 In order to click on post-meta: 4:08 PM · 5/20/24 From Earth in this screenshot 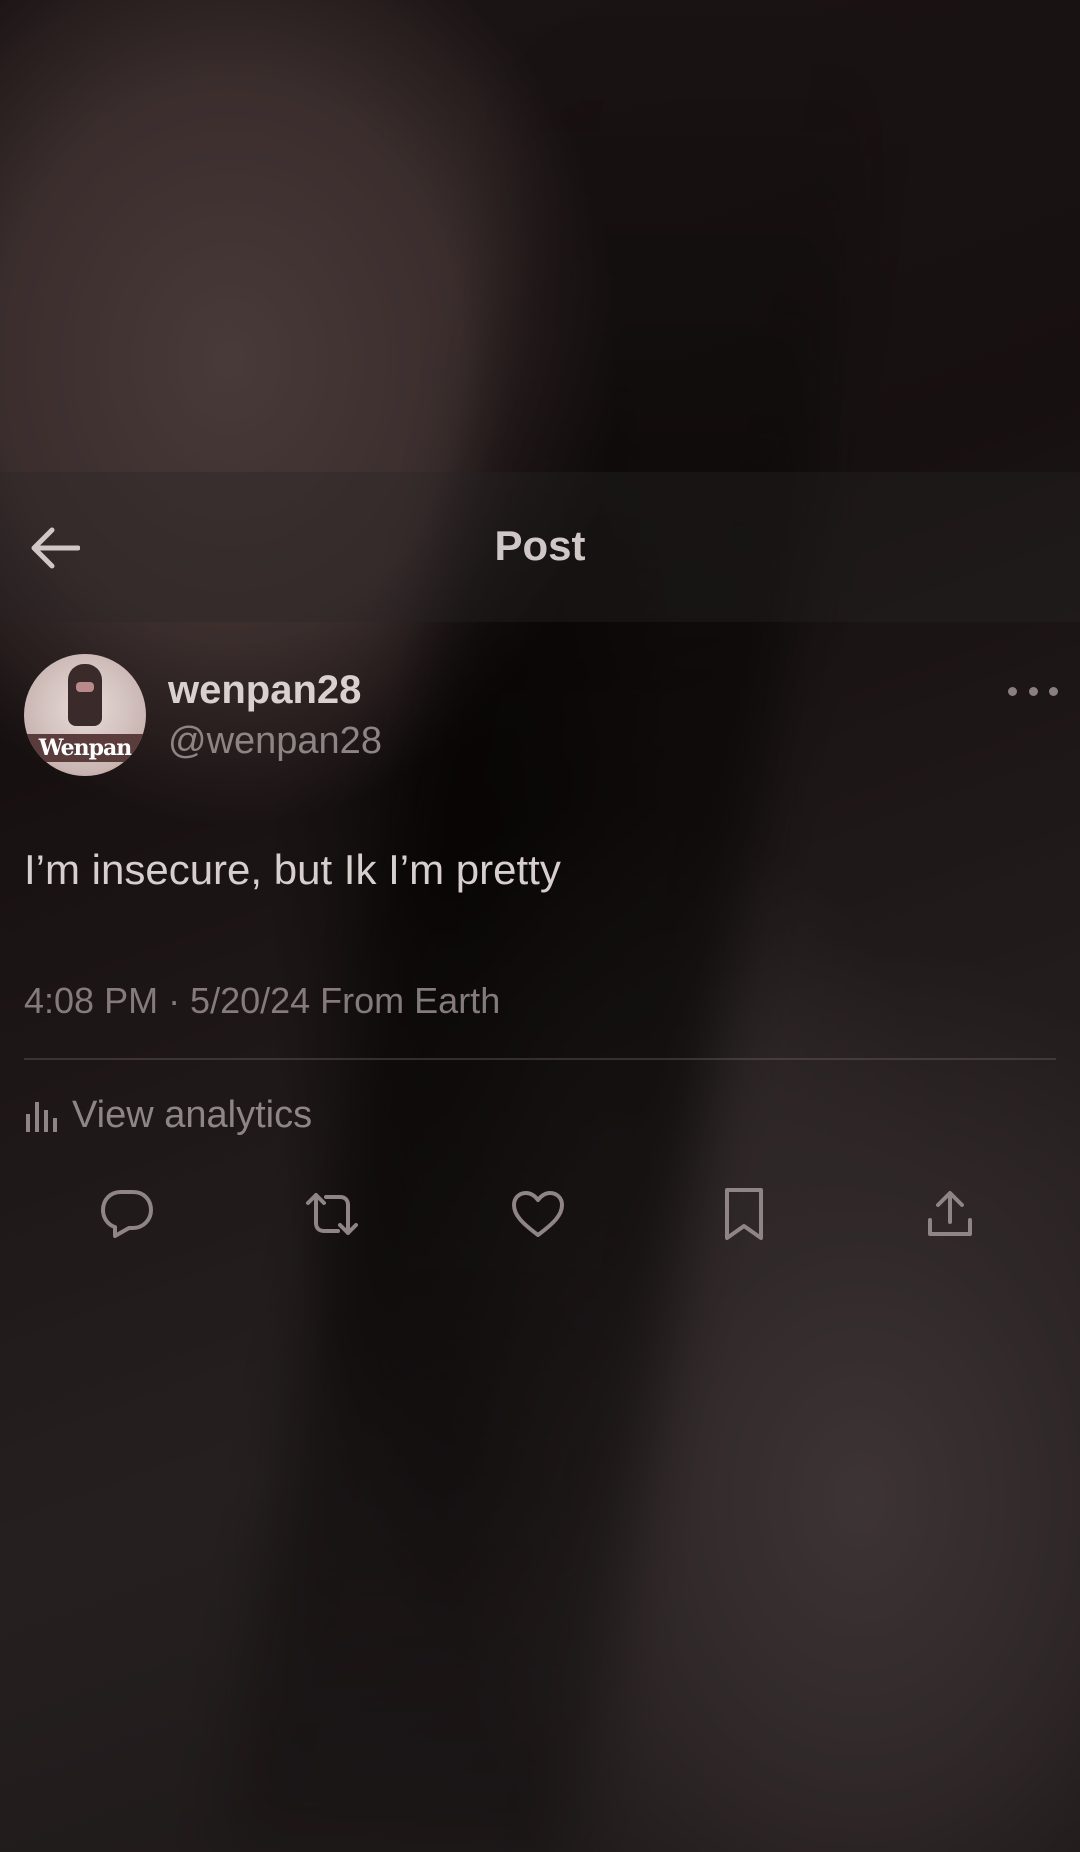, I will do `click(262, 1000)`.